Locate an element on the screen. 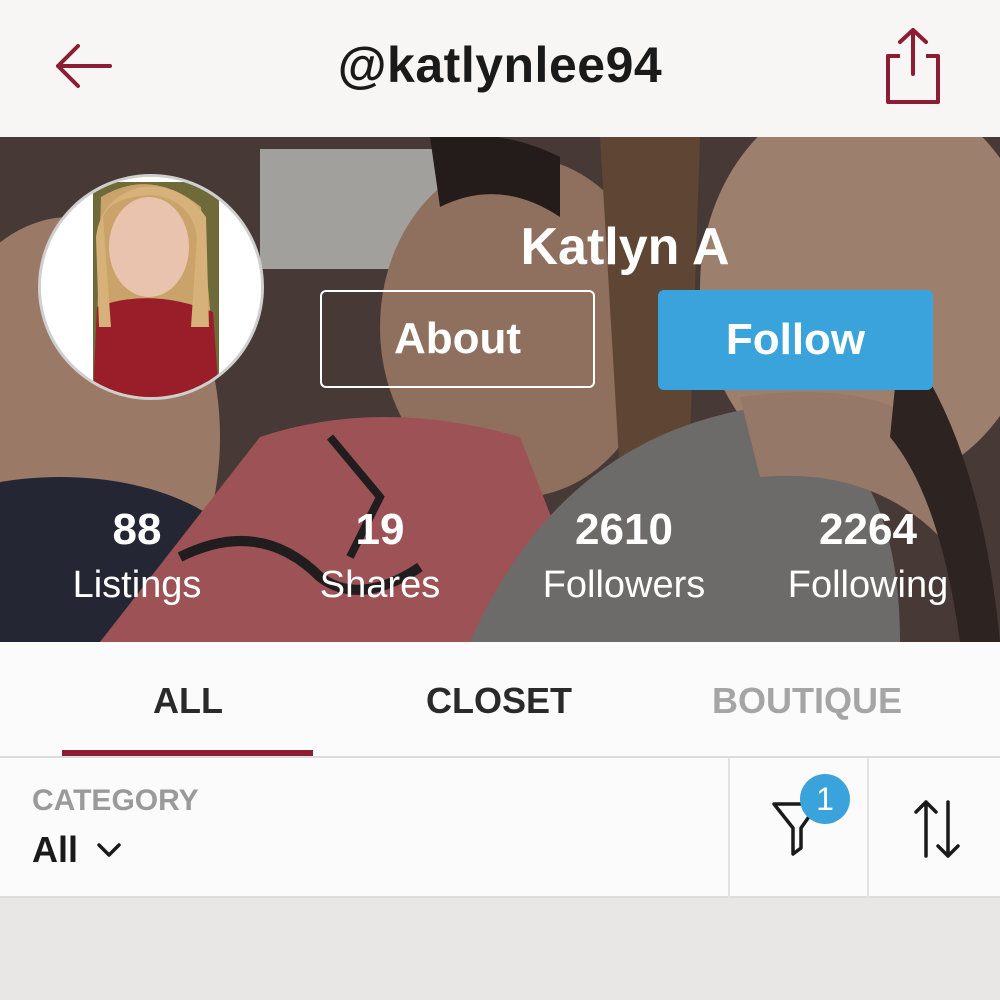 This screenshot has height=1000, width=1000. stat-value: 2264 is located at coordinates (868, 529).